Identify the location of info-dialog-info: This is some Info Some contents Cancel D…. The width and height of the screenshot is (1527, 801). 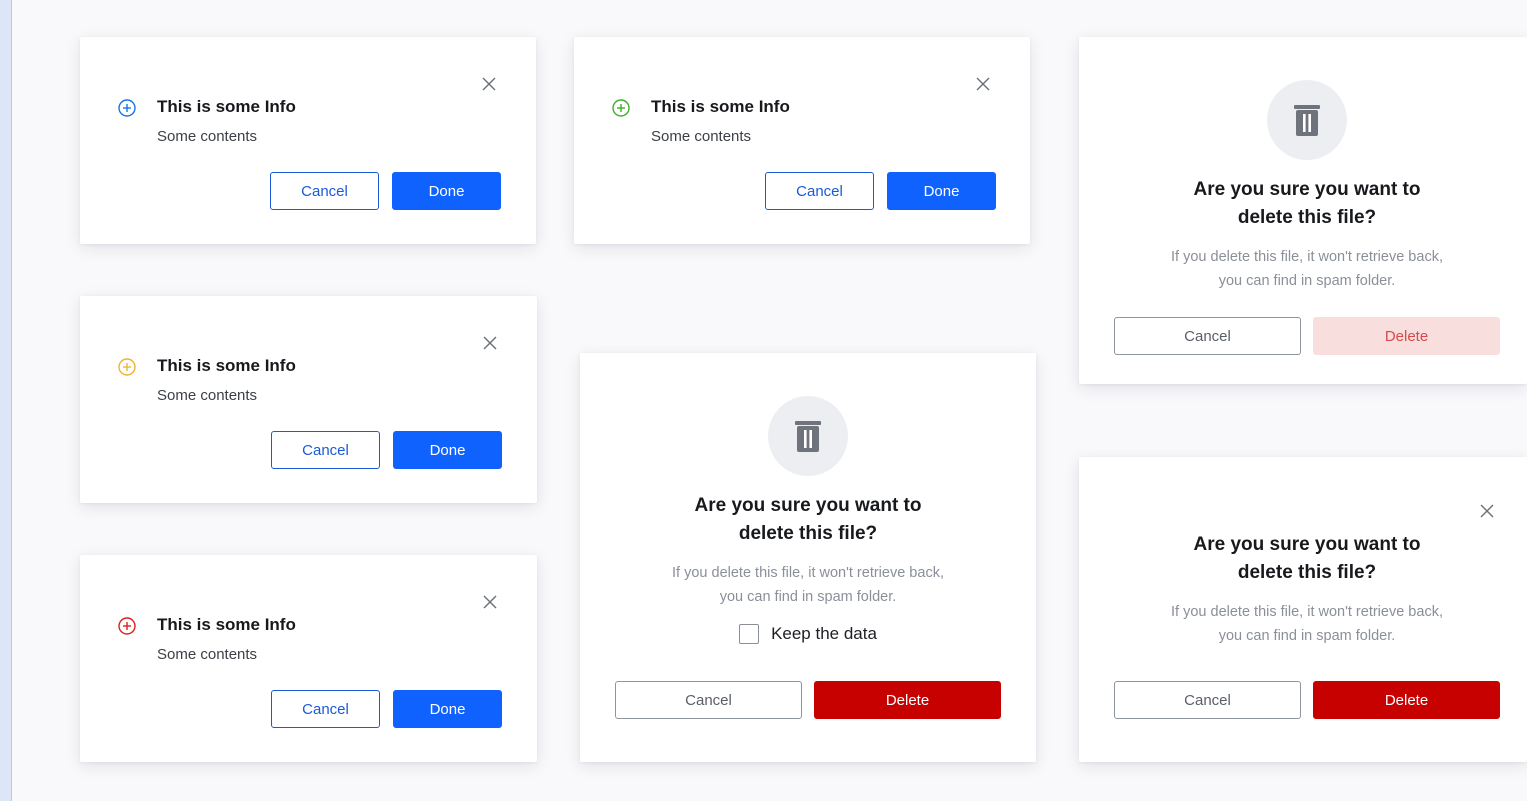
(308, 140).